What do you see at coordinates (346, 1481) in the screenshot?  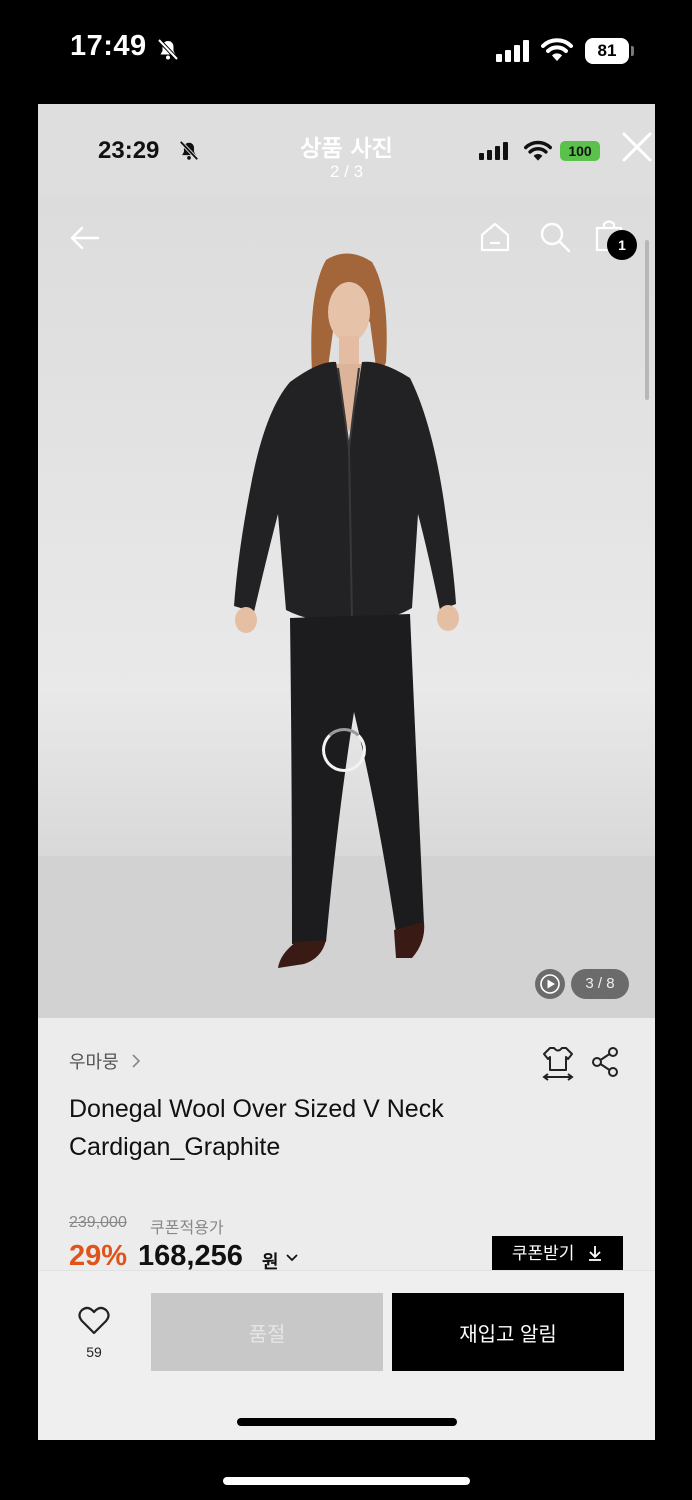 I see `home-indicator` at bounding box center [346, 1481].